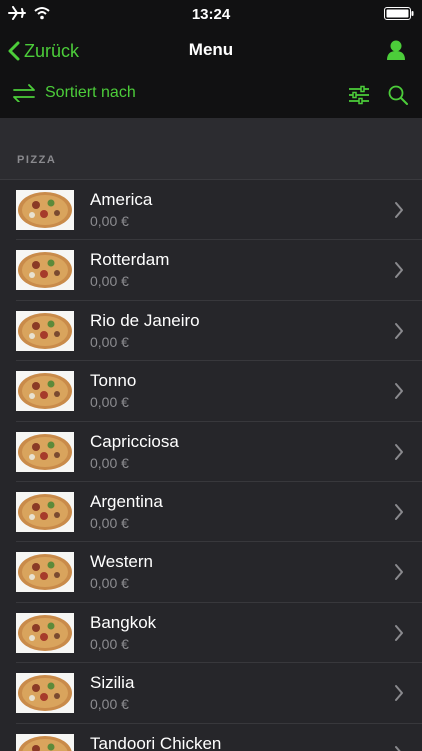 This screenshot has height=751, width=422. Describe the element at coordinates (211, 633) in the screenshot. I see `list-item: Bangkok 0,00 €` at that location.